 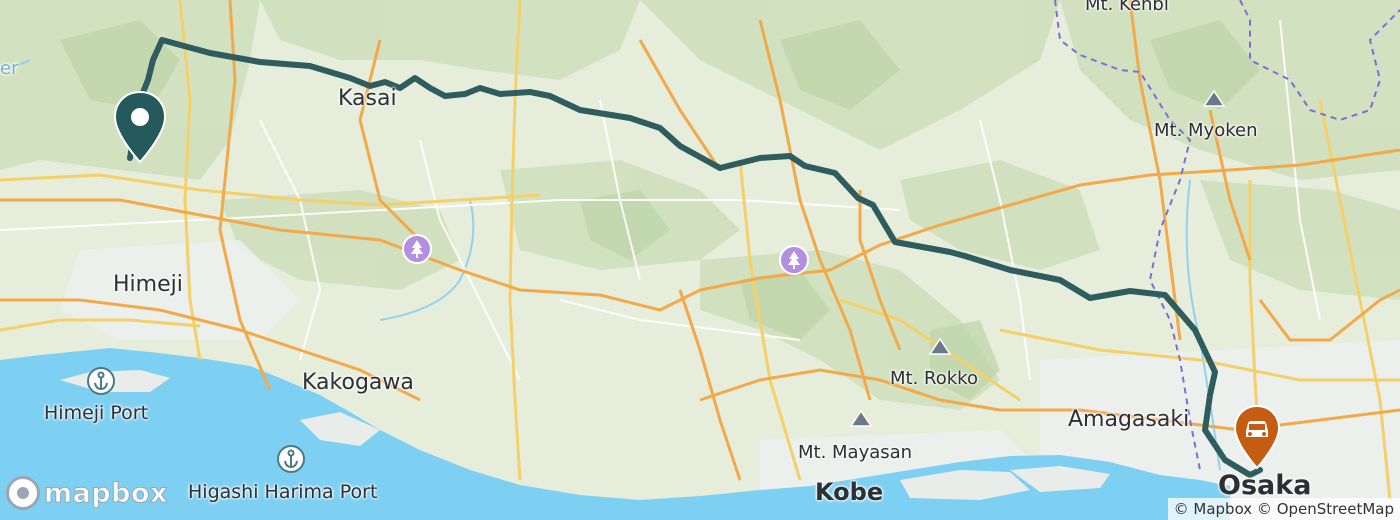 I want to click on label-himeji-port: Himeji Port, so click(x=96, y=413).